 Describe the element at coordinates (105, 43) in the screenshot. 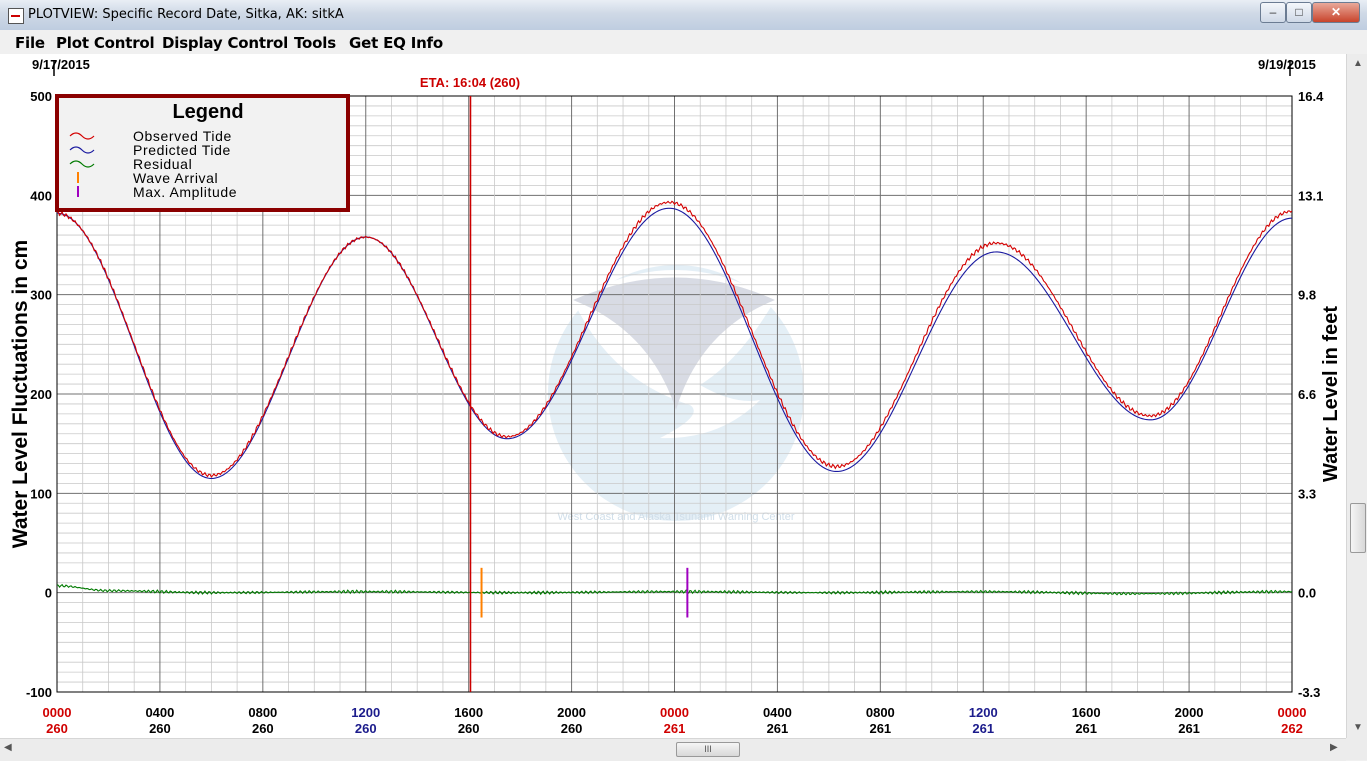

I see `menu-plot-control: Plot Control` at that location.